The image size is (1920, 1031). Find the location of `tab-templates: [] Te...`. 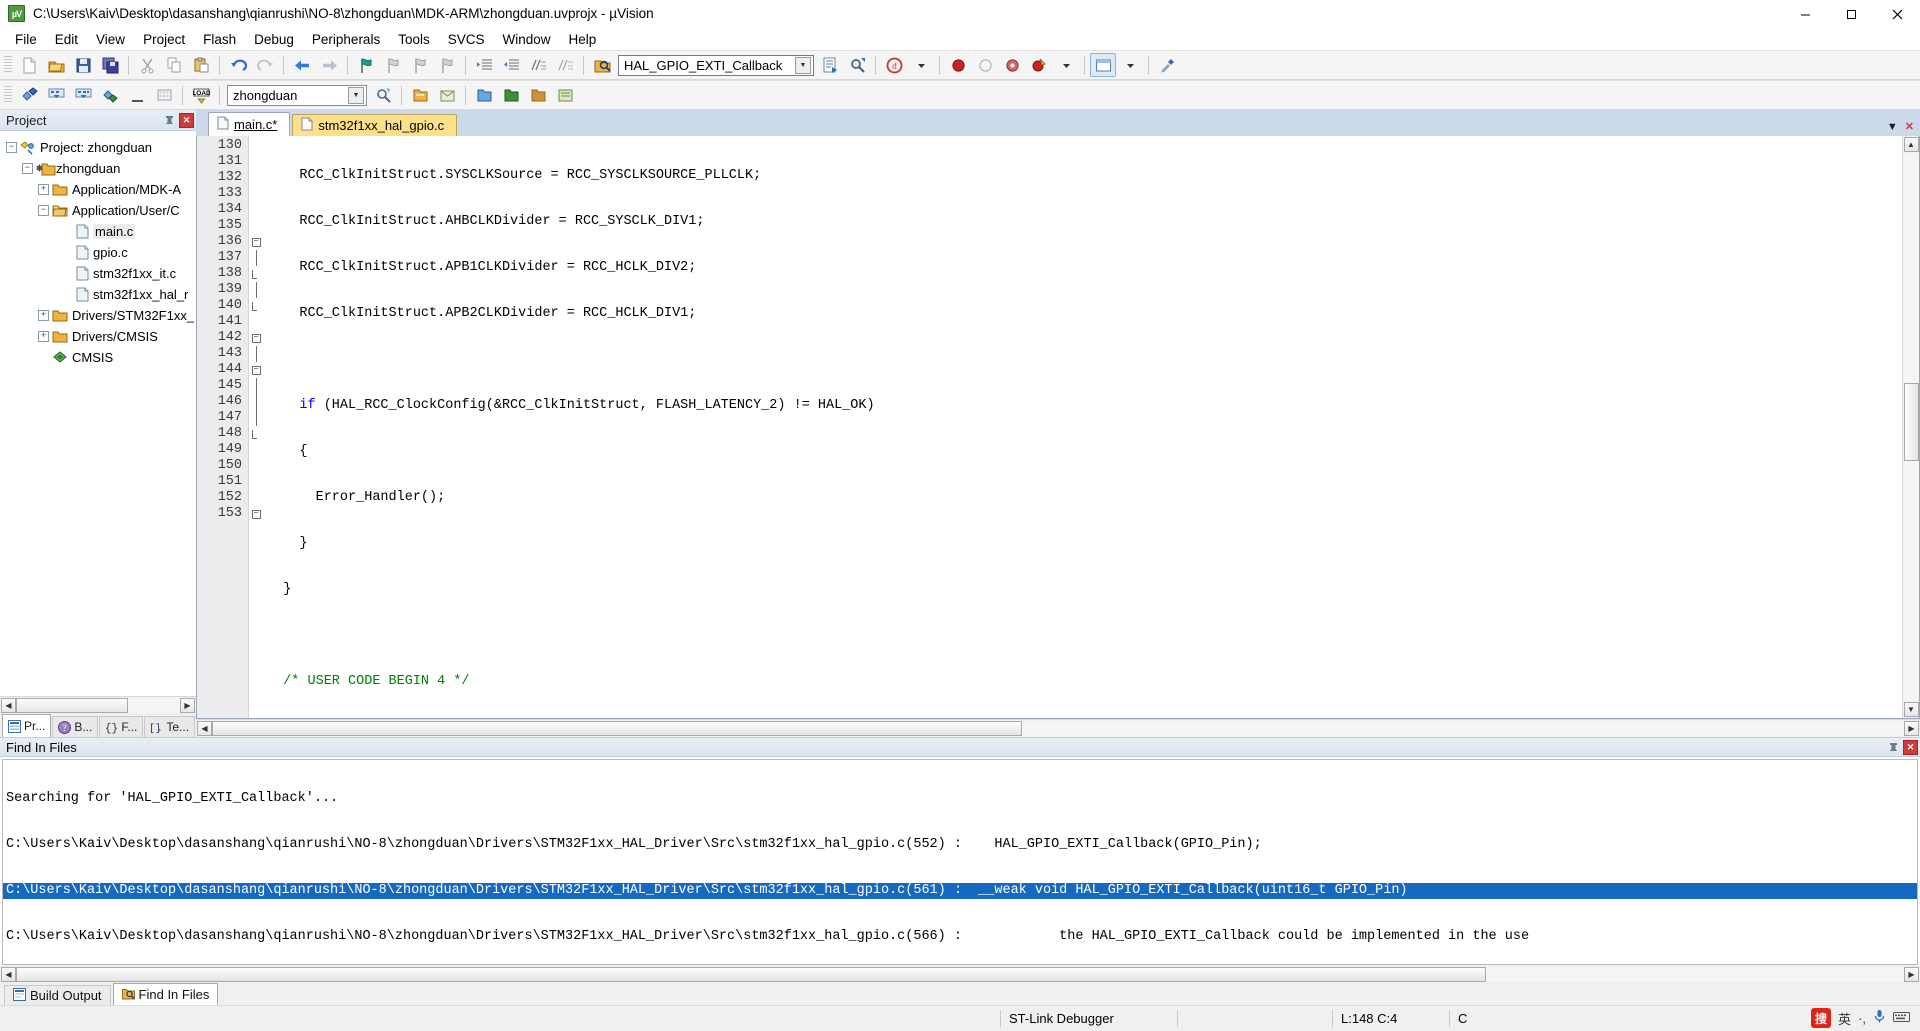

tab-templates: [] Te... is located at coordinates (170, 726).